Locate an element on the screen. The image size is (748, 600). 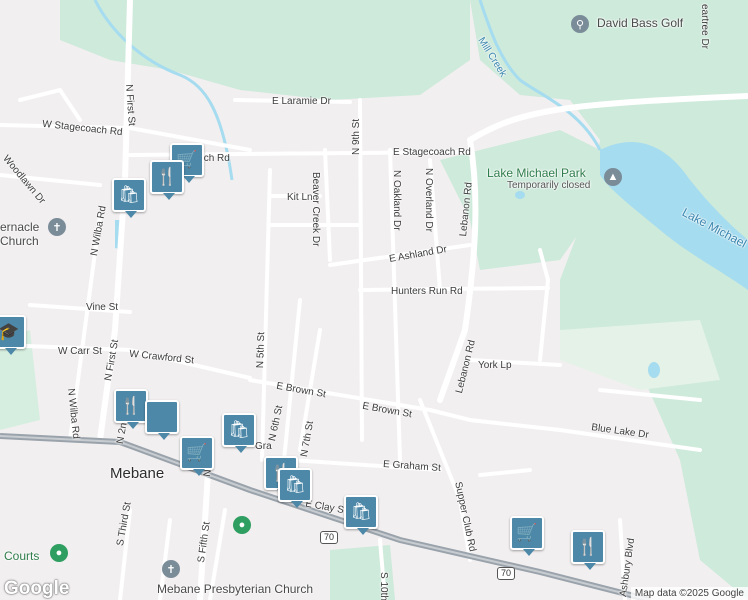
street-label-beaver-creek-dr: Beaver Creek Dr is located at coordinates (315, 209).